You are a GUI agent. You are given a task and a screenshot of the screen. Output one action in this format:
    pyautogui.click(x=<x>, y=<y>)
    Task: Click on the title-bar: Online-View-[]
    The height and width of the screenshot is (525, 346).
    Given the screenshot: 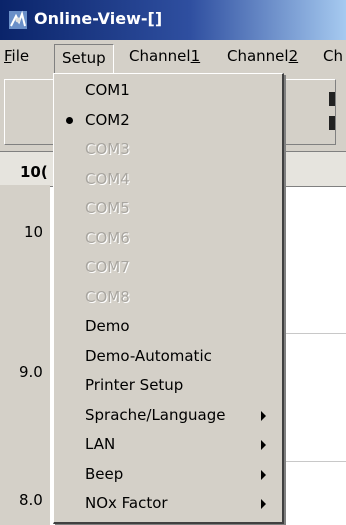 What is the action you would take?
    pyautogui.click(x=173, y=20)
    